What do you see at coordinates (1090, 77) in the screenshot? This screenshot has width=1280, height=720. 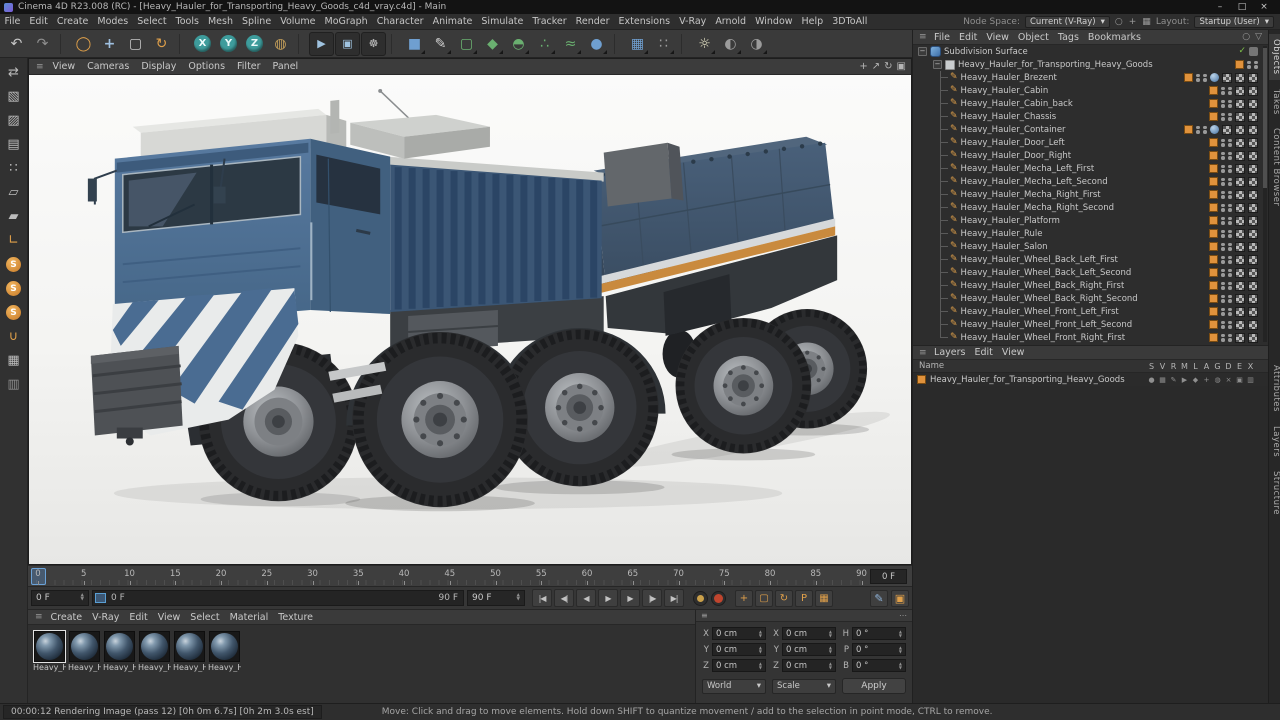 I see `object-row-heavy-hauler-brezent: ✎ Heavy_Hauler_Brezent` at bounding box center [1090, 77].